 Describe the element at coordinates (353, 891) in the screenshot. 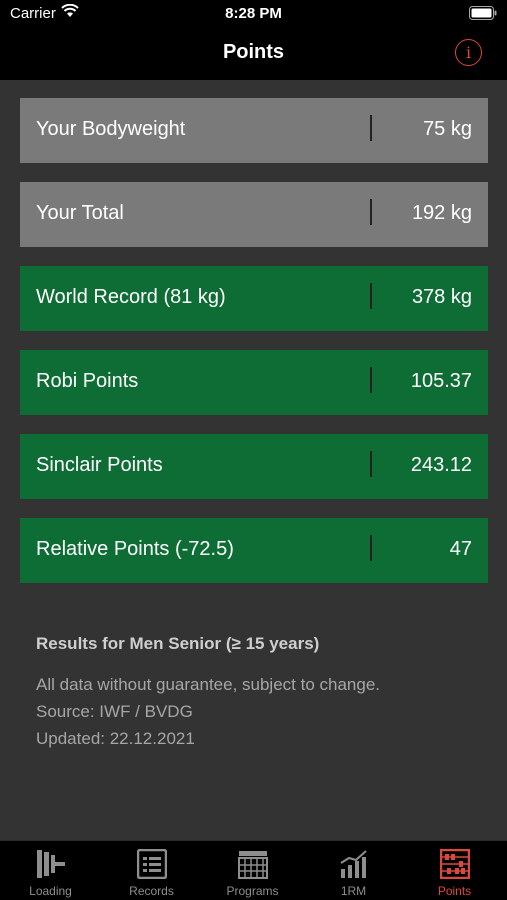

I see `tab-label: 1RM` at that location.